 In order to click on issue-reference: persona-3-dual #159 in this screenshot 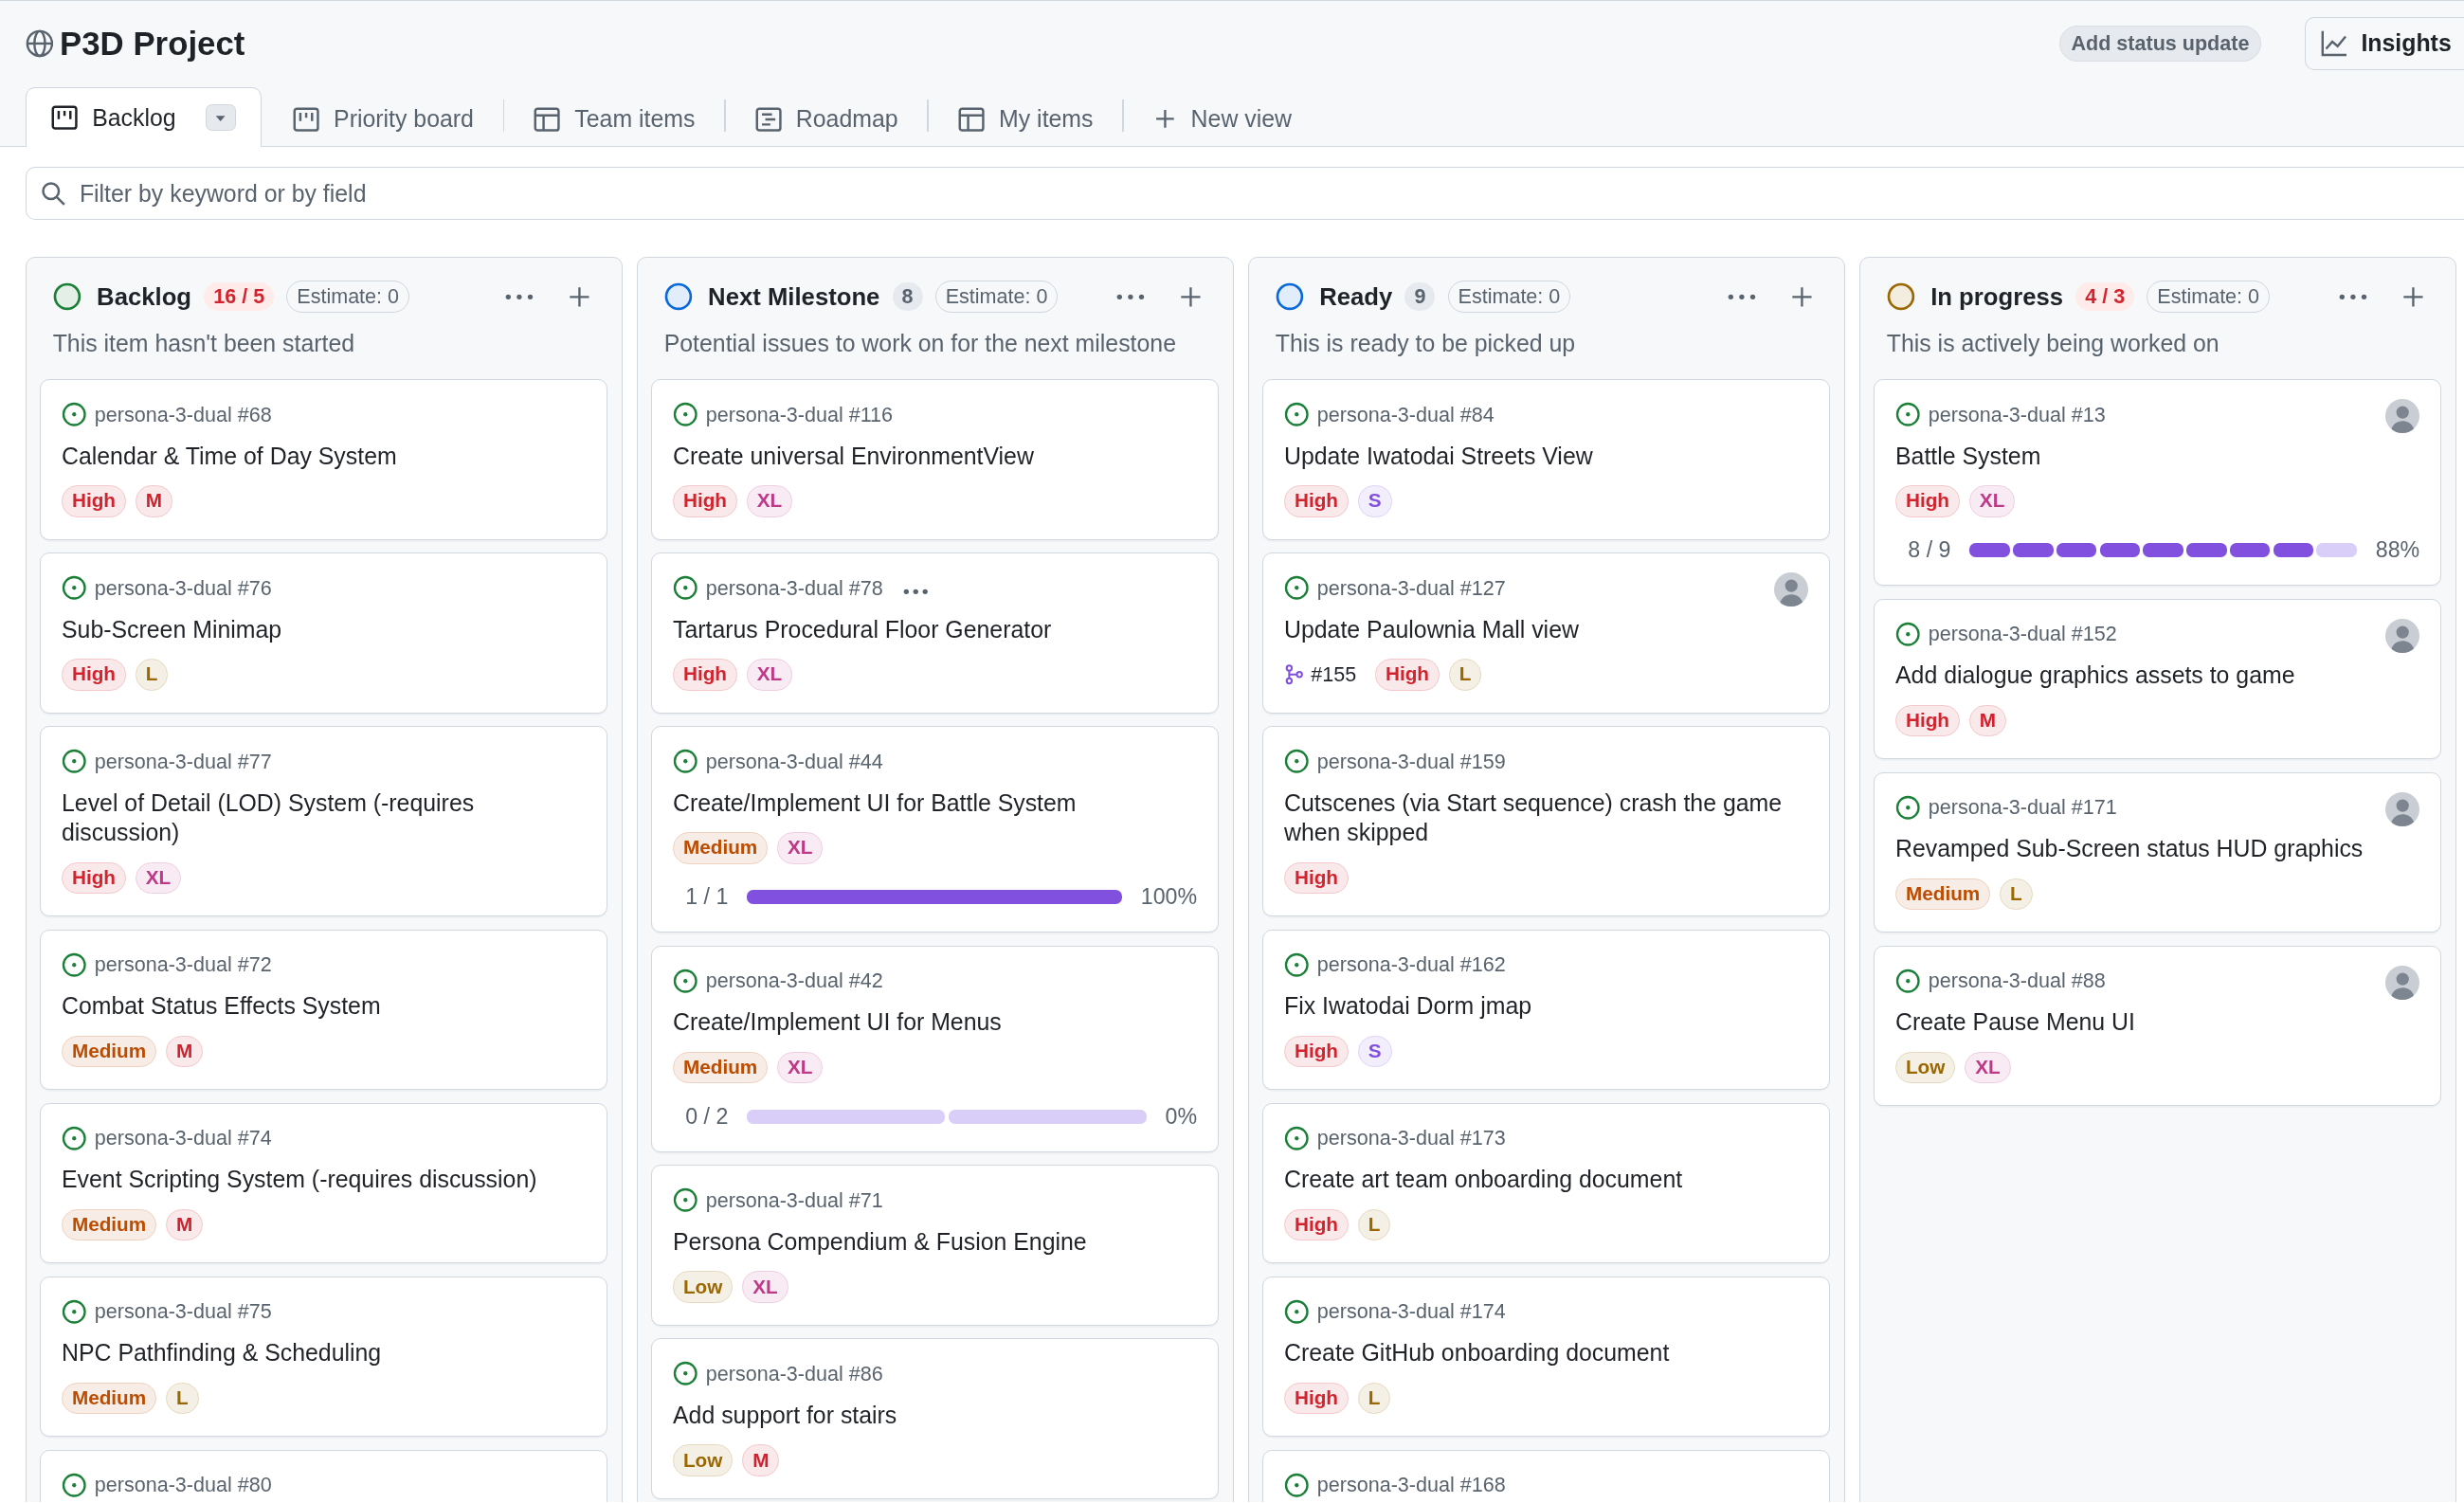, I will do `click(1411, 761)`.